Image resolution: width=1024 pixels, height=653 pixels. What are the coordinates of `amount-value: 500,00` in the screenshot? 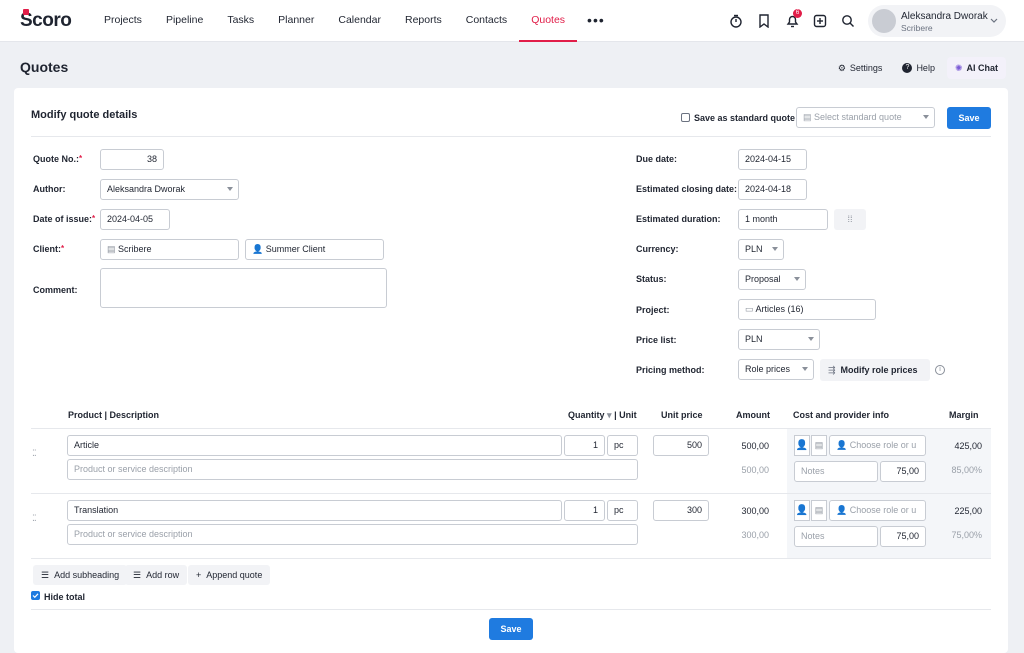 It's located at (755, 446).